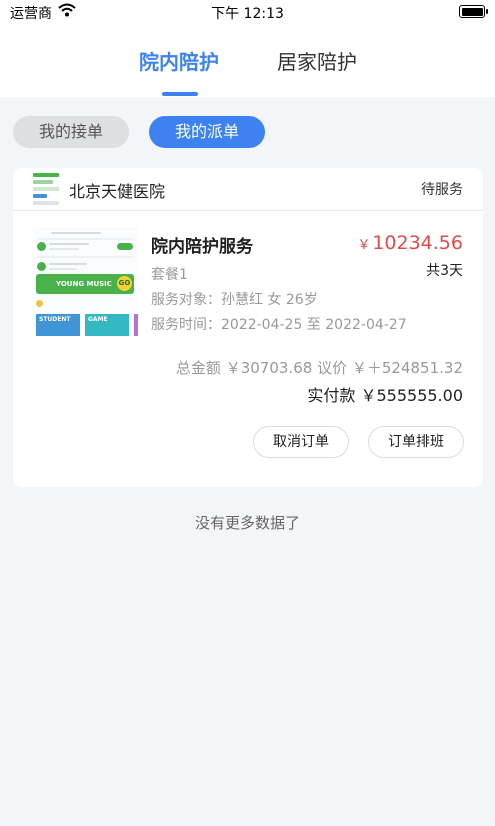 The image size is (495, 826). What do you see at coordinates (234, 300) in the screenshot?
I see `service-target: 服务对象：孙慧红 女 26岁` at bounding box center [234, 300].